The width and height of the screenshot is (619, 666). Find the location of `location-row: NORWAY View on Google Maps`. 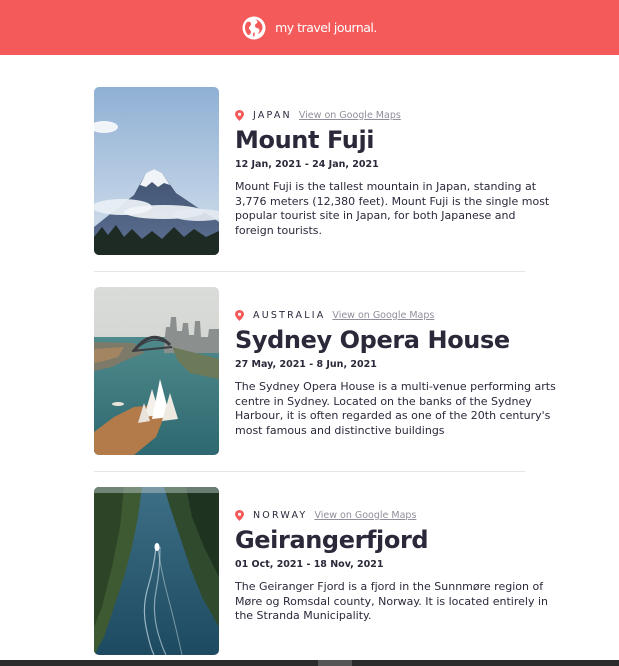

location-row: NORWAY View on Google Maps is located at coordinates (400, 515).